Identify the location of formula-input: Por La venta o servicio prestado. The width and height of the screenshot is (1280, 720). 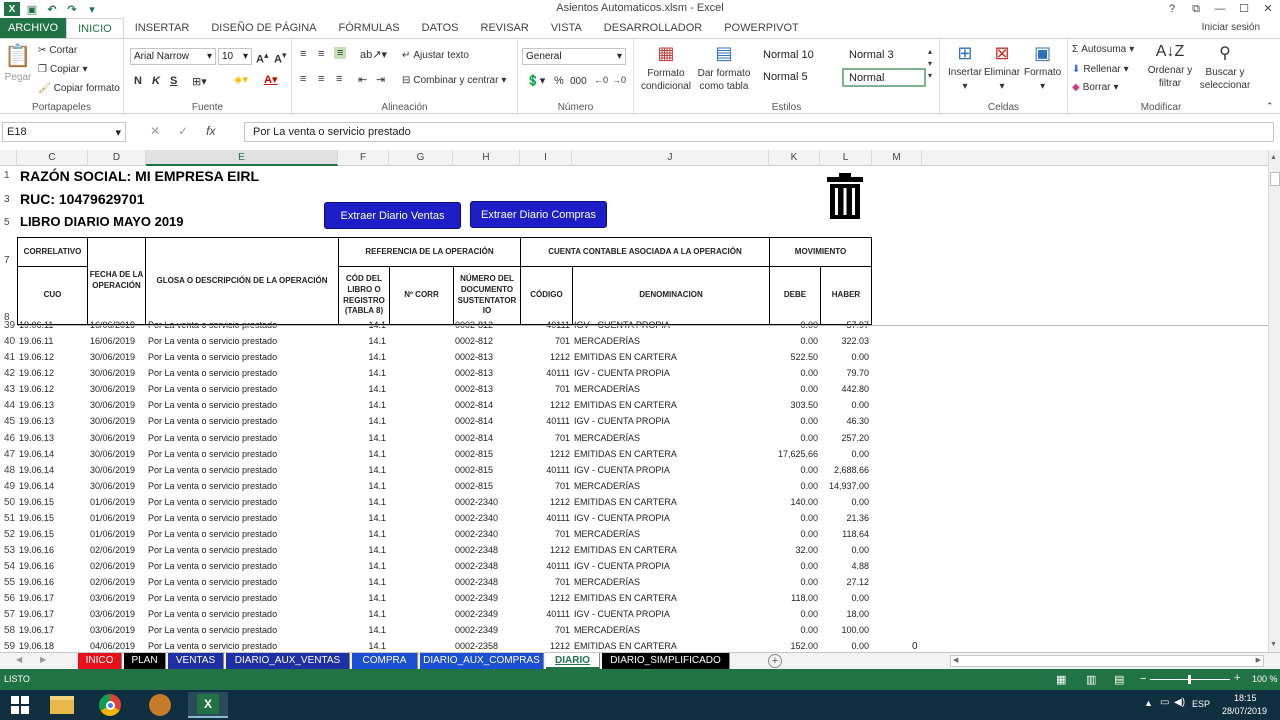
(759, 132).